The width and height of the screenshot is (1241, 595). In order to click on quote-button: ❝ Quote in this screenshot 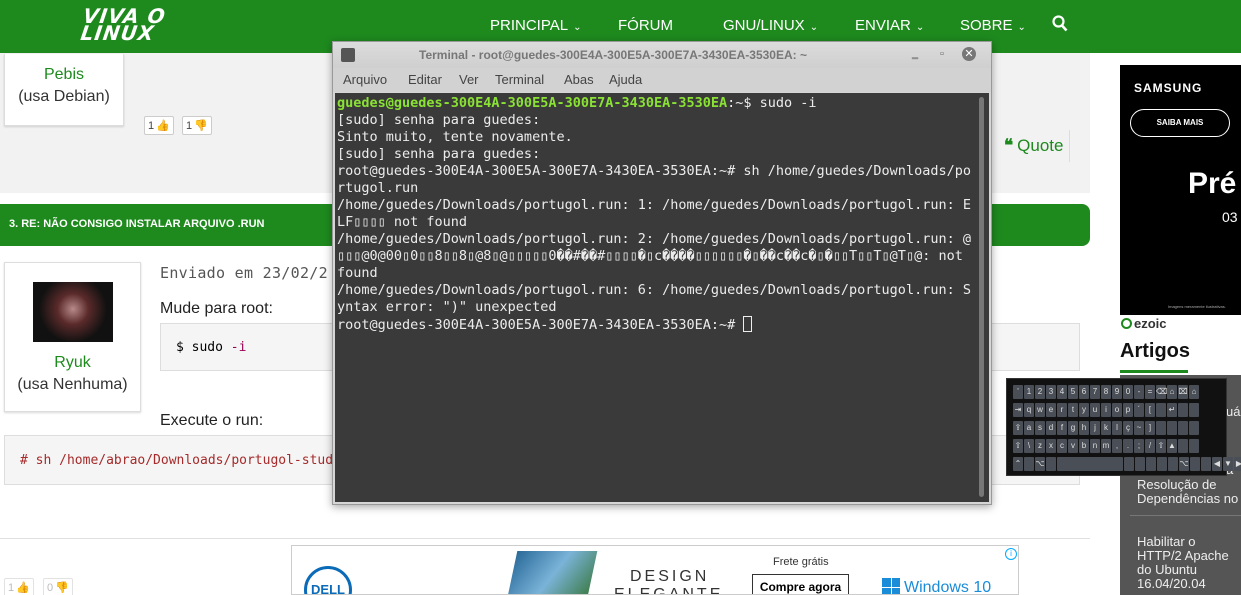, I will do `click(1034, 146)`.